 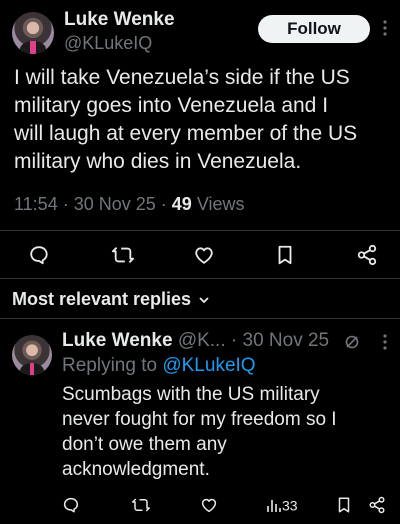 I want to click on reply-share-icon, so click(x=377, y=505).